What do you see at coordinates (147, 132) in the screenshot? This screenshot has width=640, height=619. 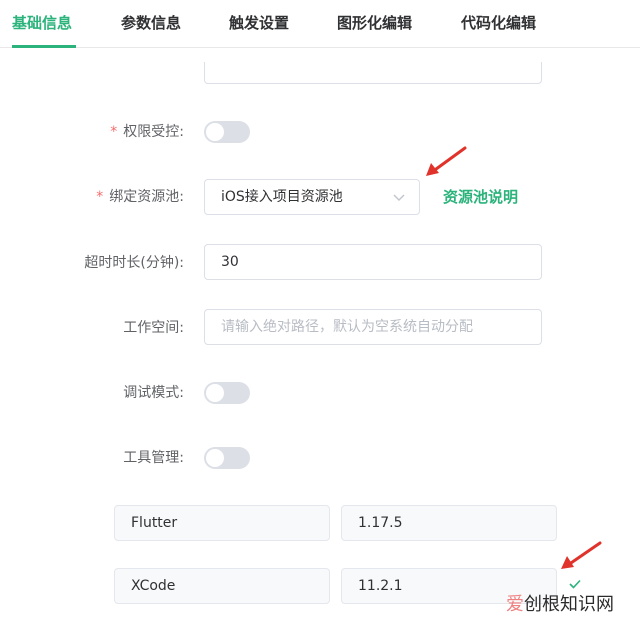 I see `permission-label: * 权限受控:` at bounding box center [147, 132].